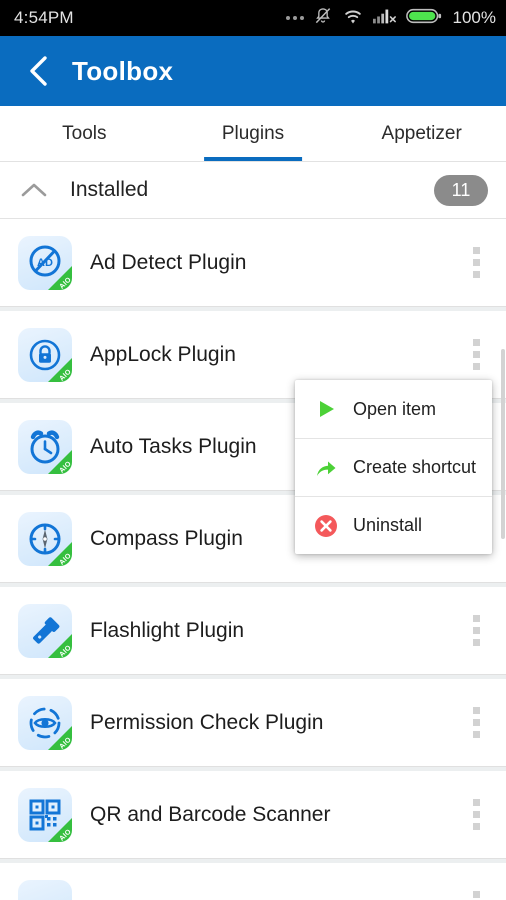 Image resolution: width=506 pixels, height=900 pixels. Describe the element at coordinates (503, 559) in the screenshot. I see `list-scrollbar` at that location.